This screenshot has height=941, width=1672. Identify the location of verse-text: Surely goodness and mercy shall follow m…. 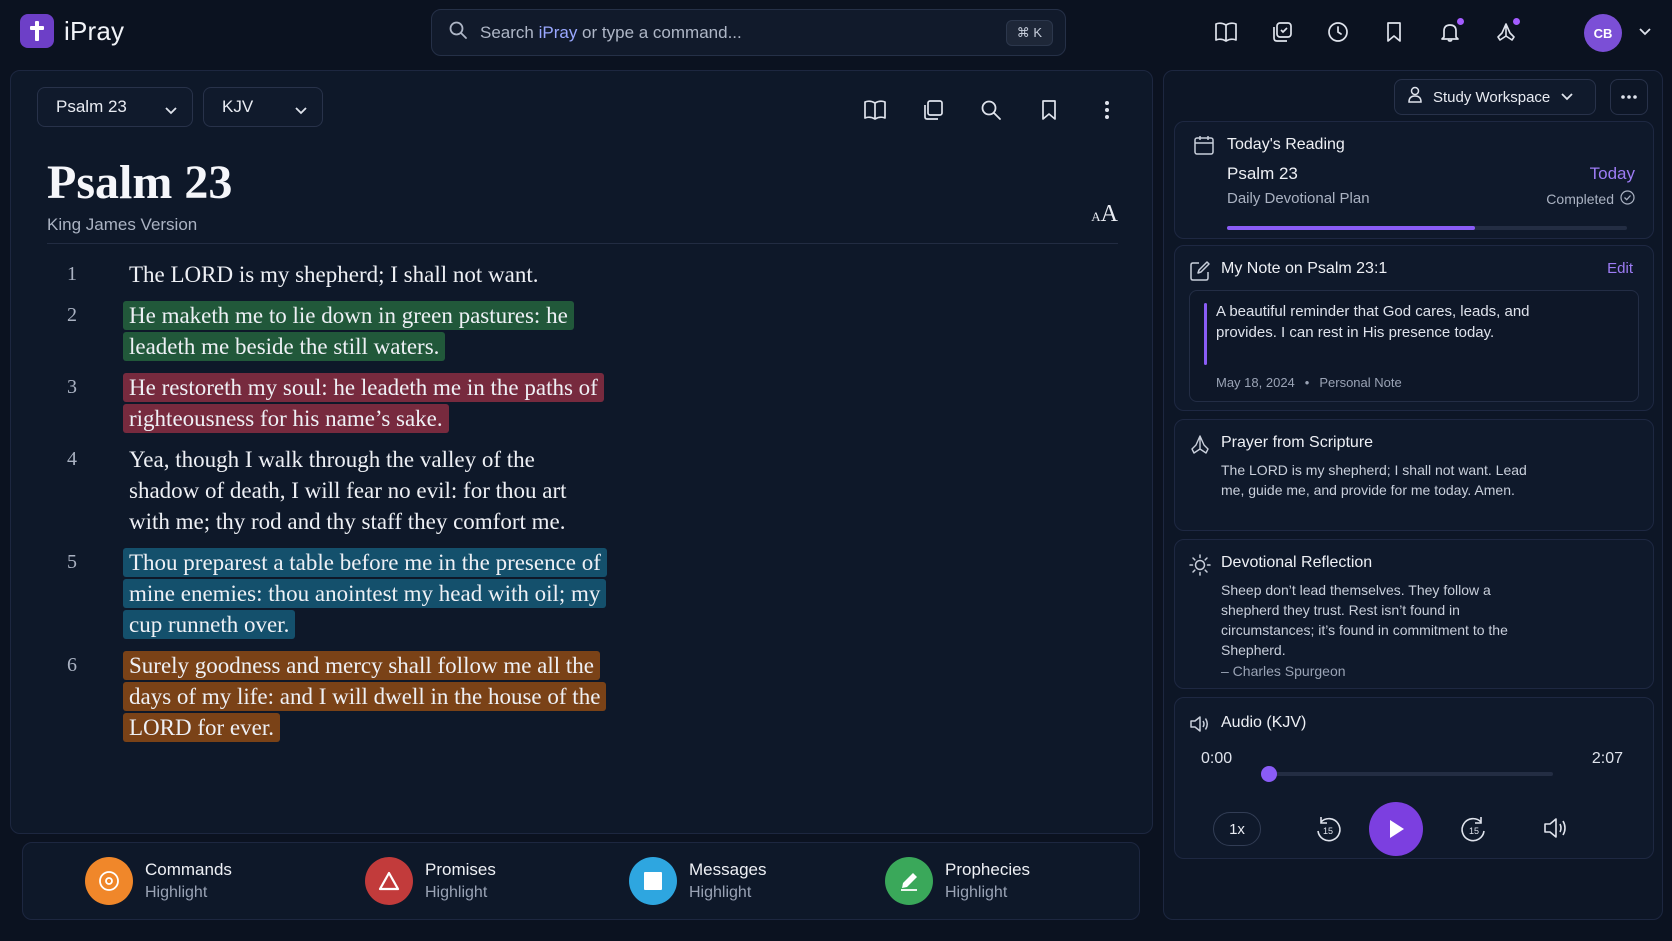
(365, 696).